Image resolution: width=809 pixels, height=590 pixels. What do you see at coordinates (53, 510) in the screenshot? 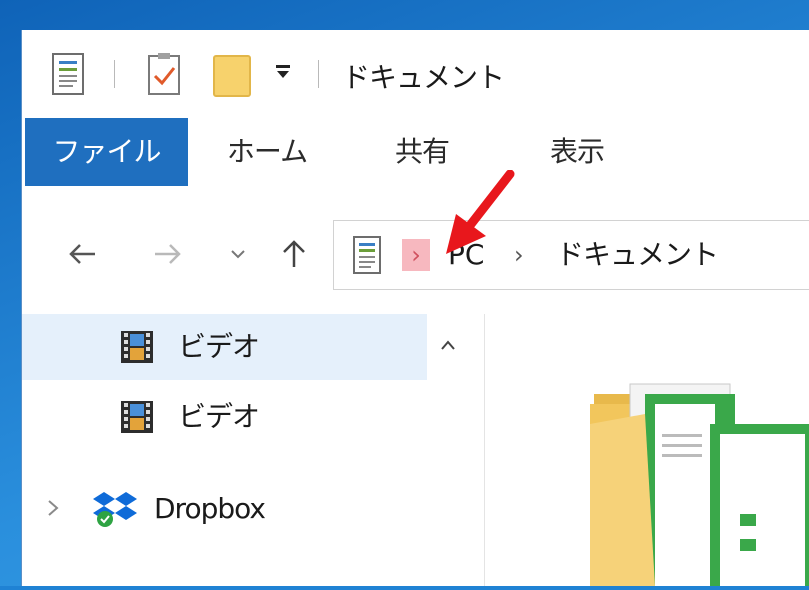
I see `expand-chevron-icon` at bounding box center [53, 510].